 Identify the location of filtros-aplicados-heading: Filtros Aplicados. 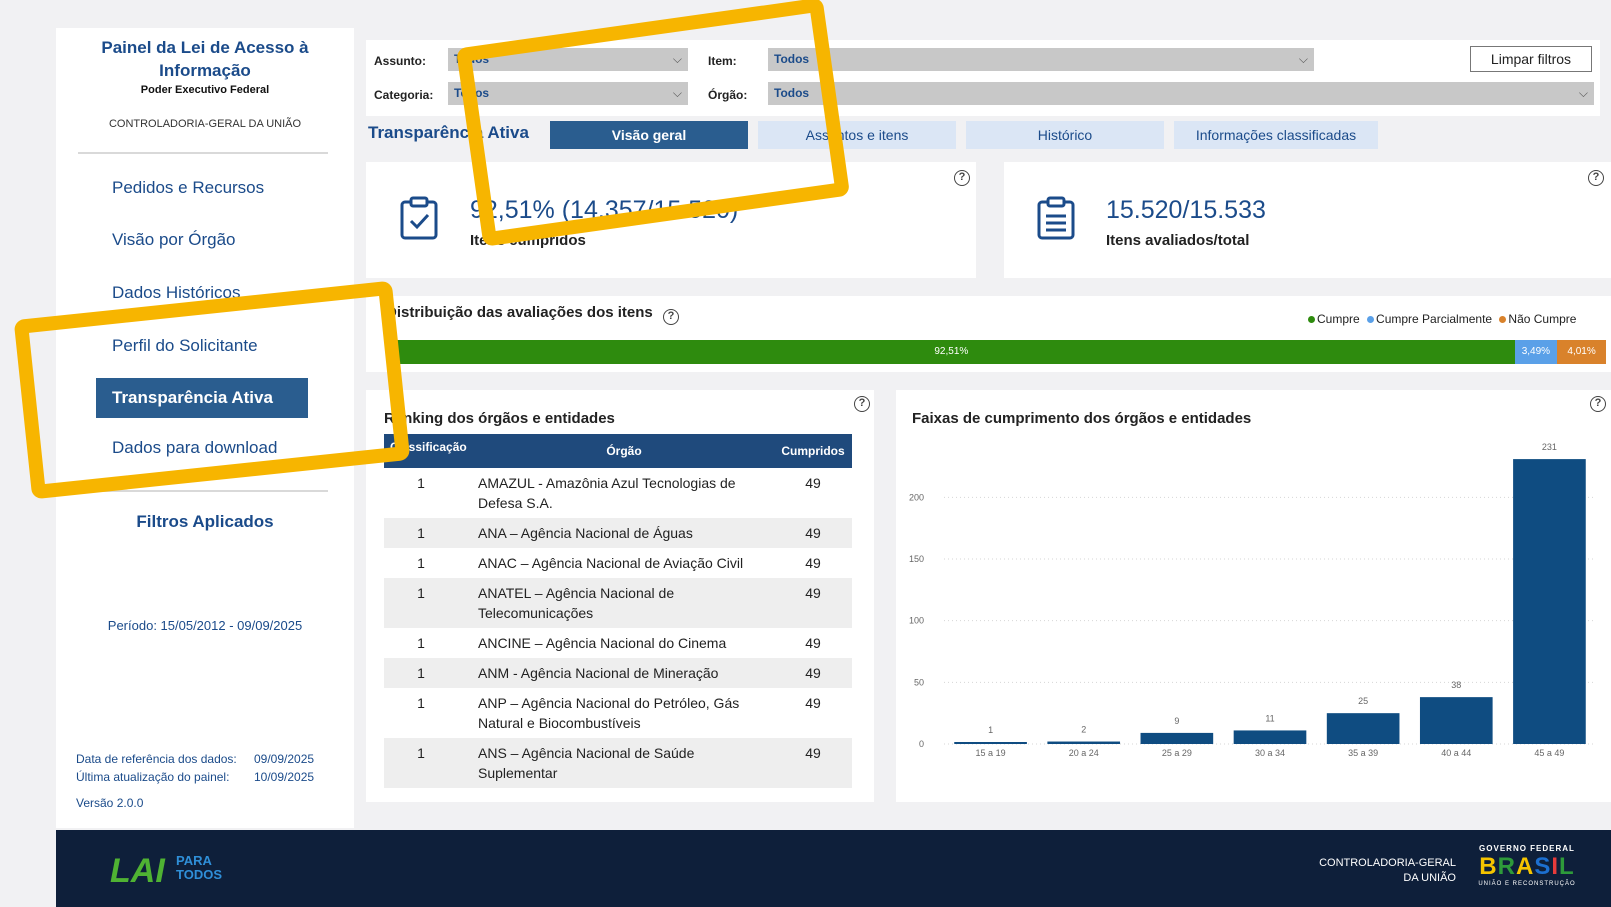
(205, 521).